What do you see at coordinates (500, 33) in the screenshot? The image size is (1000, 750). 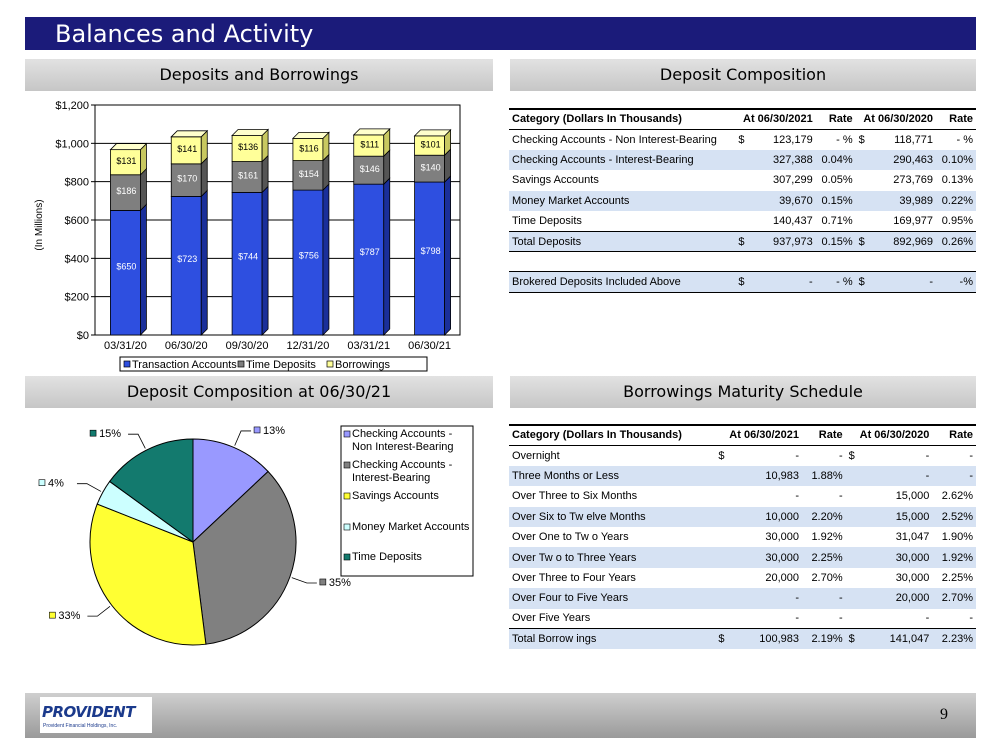 I see `title-bar: Balances and Activity` at bounding box center [500, 33].